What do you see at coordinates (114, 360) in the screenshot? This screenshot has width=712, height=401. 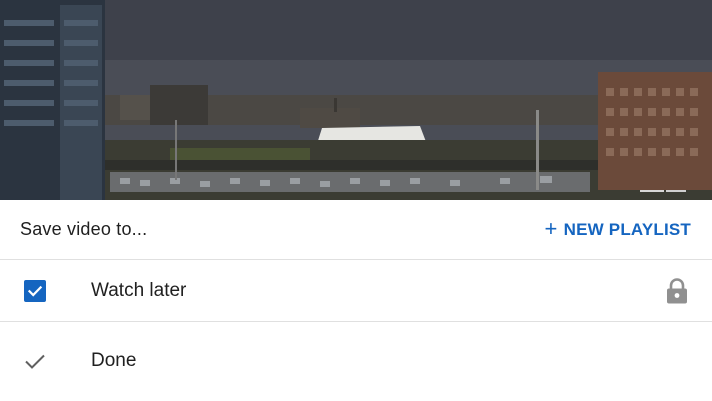 I see `done-label: Done` at bounding box center [114, 360].